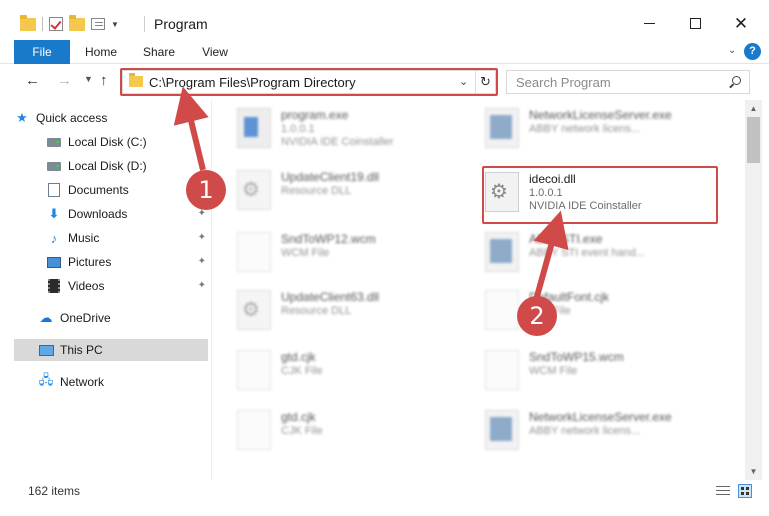 This screenshot has height=516, width=769. Describe the element at coordinates (191, 128) in the screenshot. I see `arrow-to-address` at that location.